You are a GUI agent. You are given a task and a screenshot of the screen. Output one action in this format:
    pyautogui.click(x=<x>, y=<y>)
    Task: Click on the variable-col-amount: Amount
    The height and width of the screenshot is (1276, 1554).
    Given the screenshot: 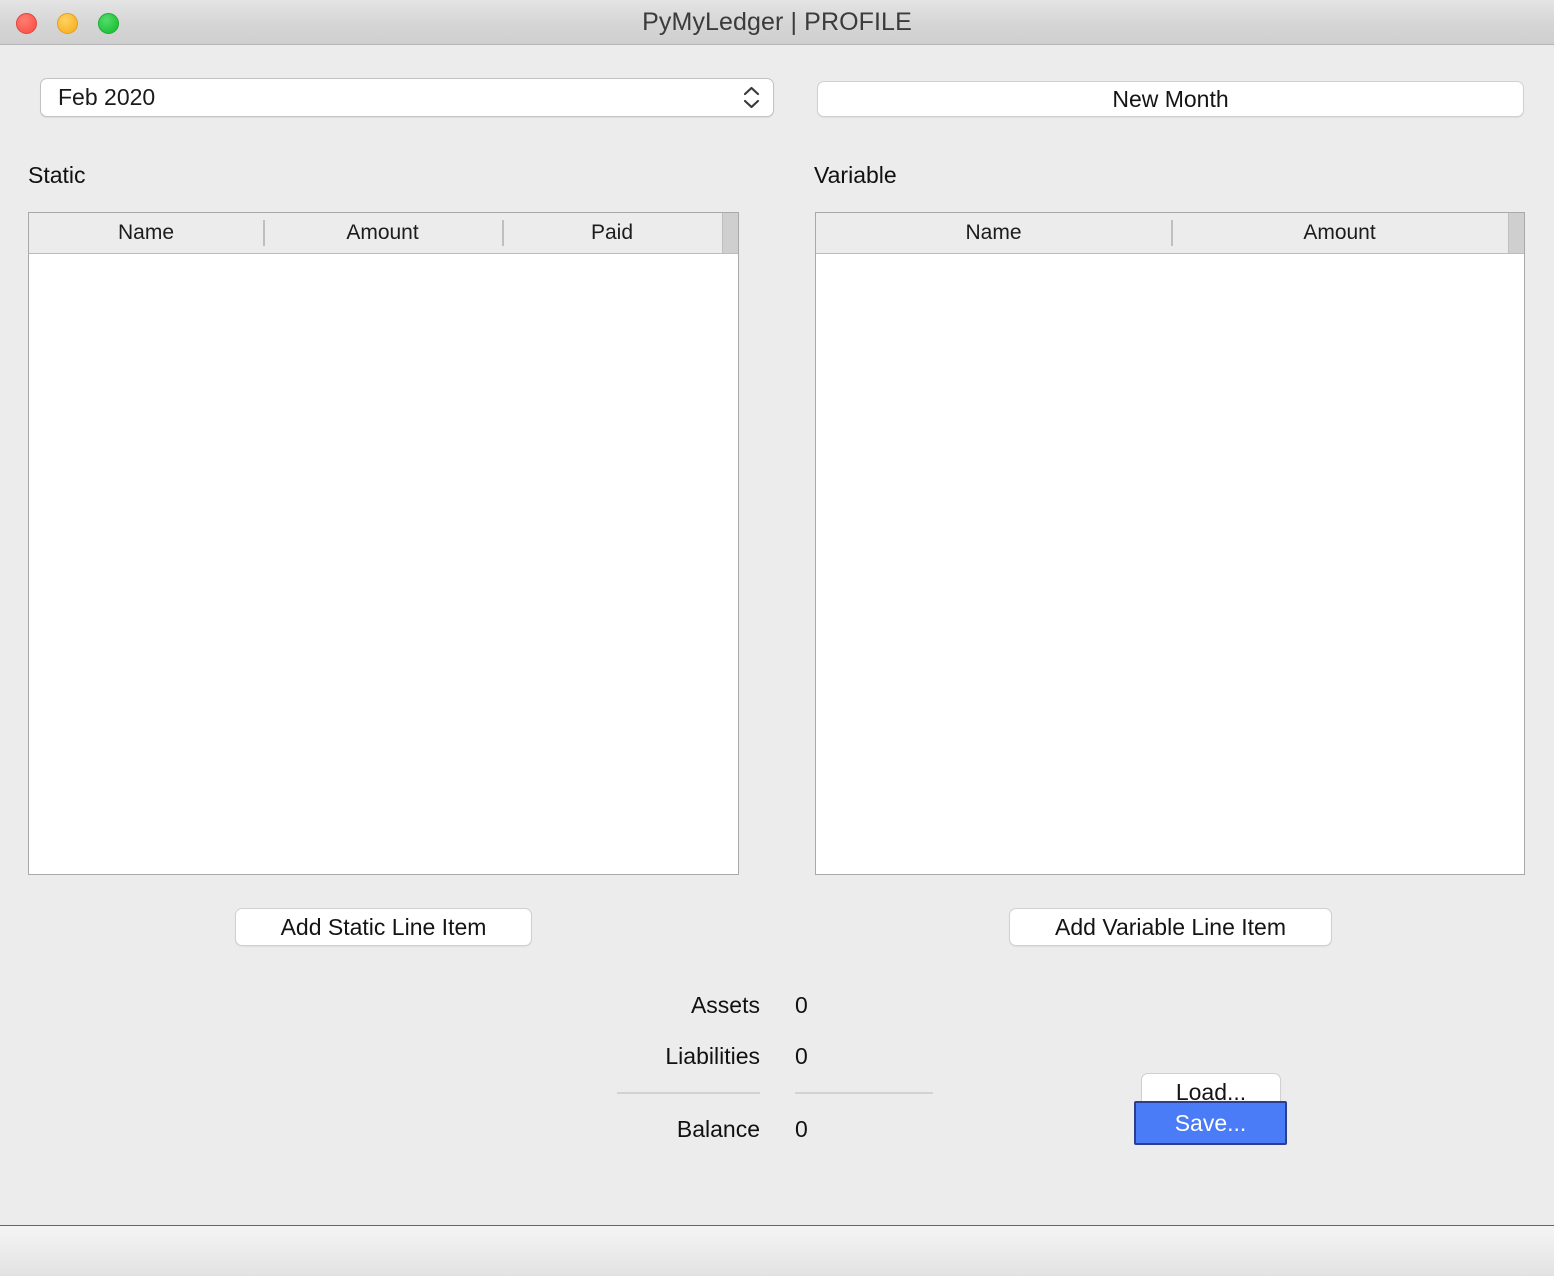 What is the action you would take?
    pyautogui.click(x=1339, y=233)
    